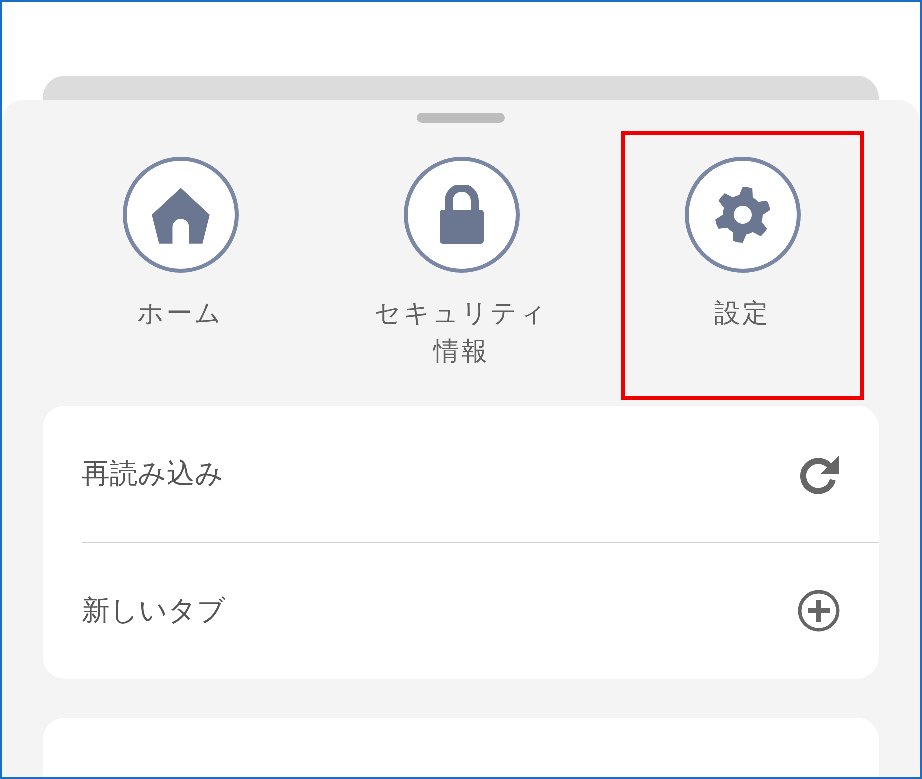  What do you see at coordinates (181, 314) in the screenshot?
I see `shortcut-label: ホーム` at bounding box center [181, 314].